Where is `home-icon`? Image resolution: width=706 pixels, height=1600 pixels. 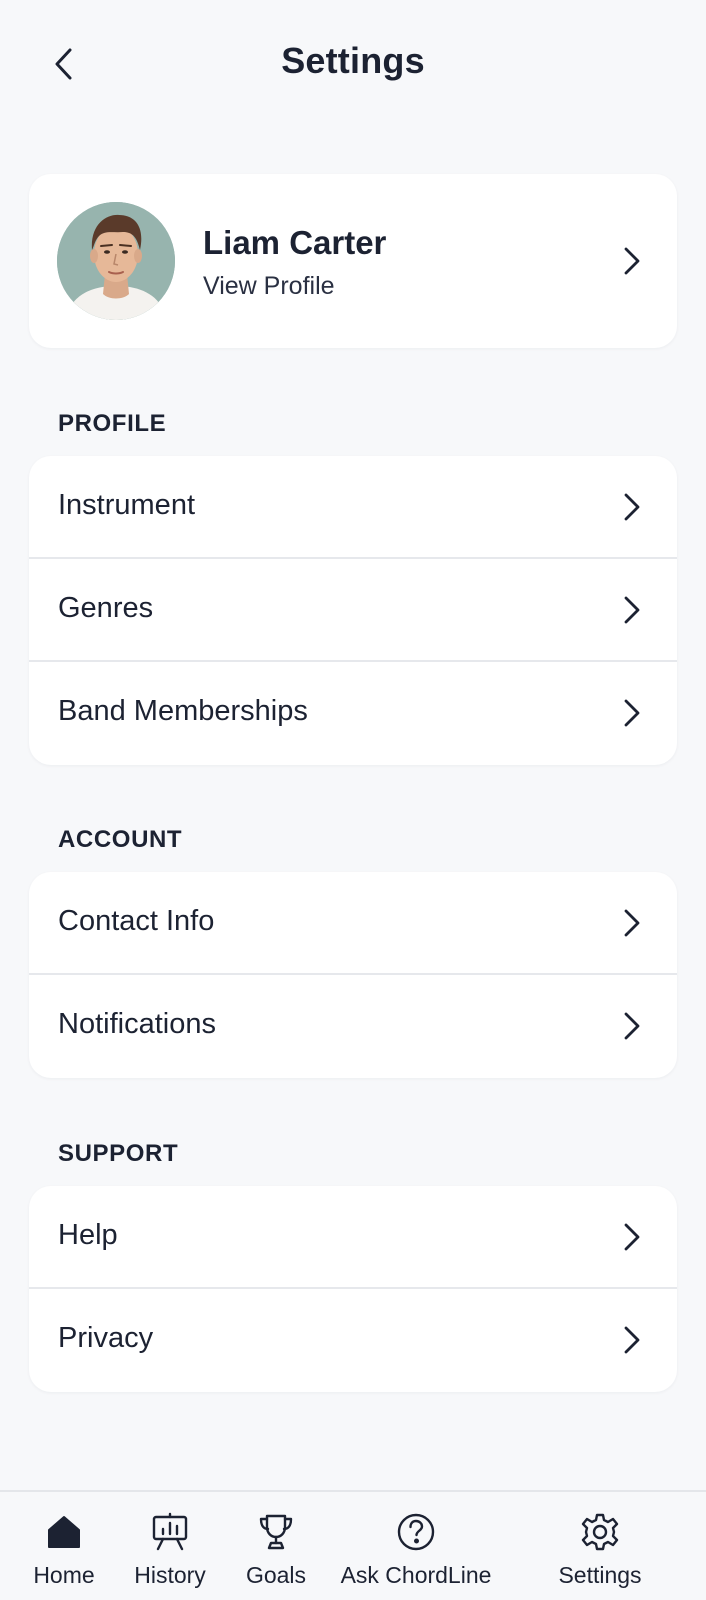 home-icon is located at coordinates (64, 1532).